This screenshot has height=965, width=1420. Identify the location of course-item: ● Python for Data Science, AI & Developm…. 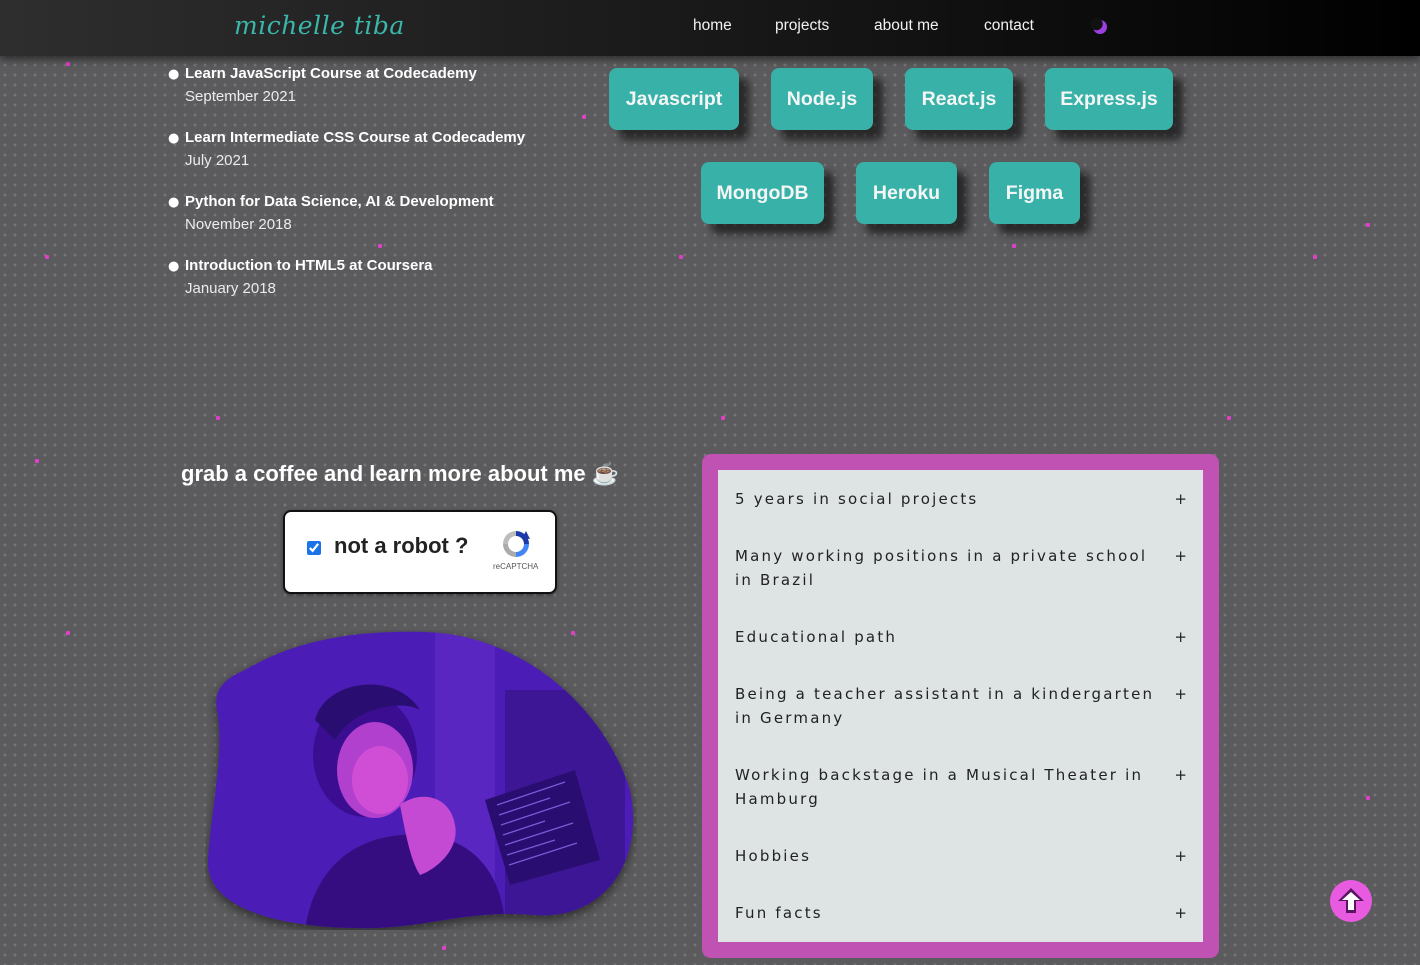
(346, 224).